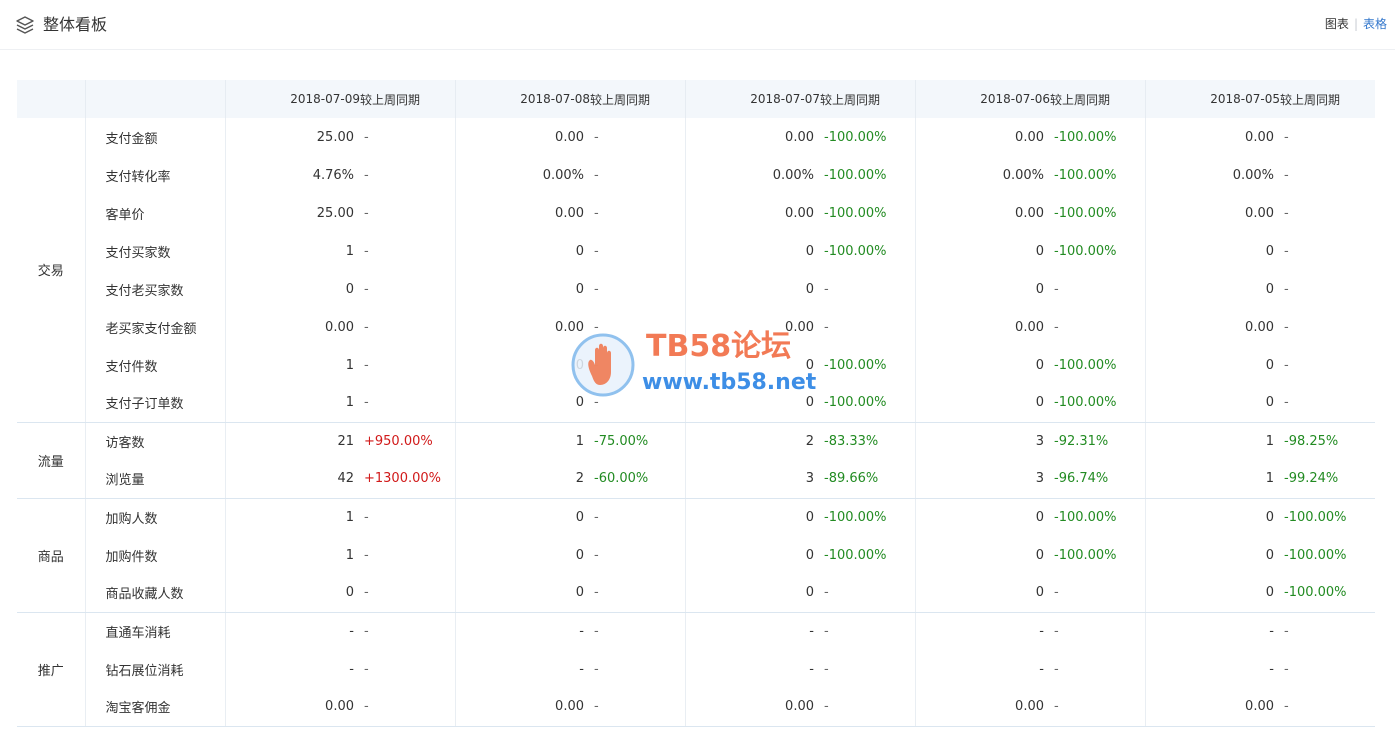 The width and height of the screenshot is (1395, 731). I want to click on date-header: 2018-07-08, so click(522, 99).